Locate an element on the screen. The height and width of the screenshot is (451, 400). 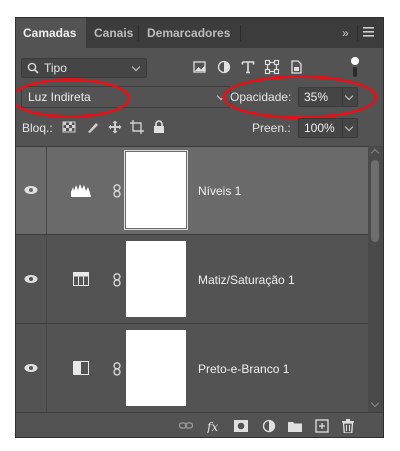
hue-saturation-adjustment-icon is located at coordinates (81, 279).